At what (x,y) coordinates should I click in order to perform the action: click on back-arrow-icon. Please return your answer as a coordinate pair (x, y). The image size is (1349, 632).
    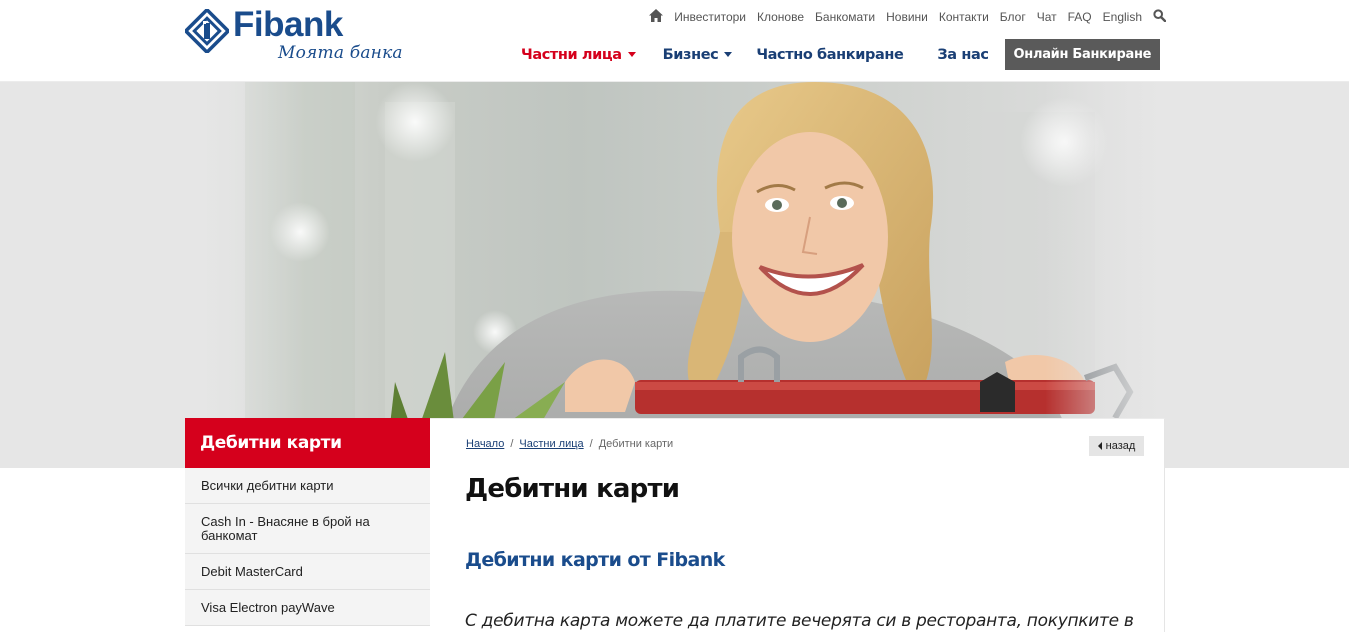
    Looking at the image, I should click on (1099, 446).